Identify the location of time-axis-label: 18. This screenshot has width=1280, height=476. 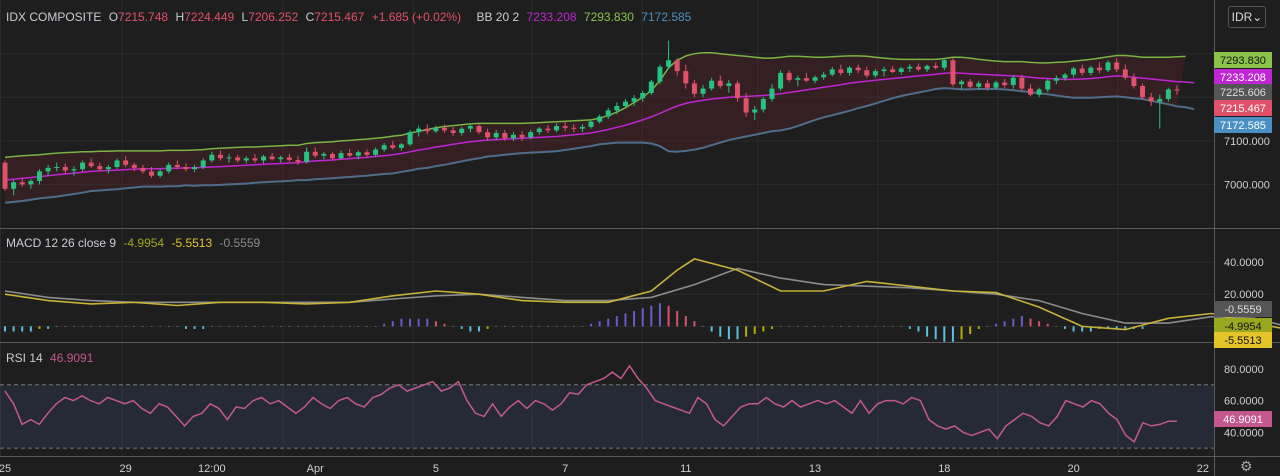
(944, 469).